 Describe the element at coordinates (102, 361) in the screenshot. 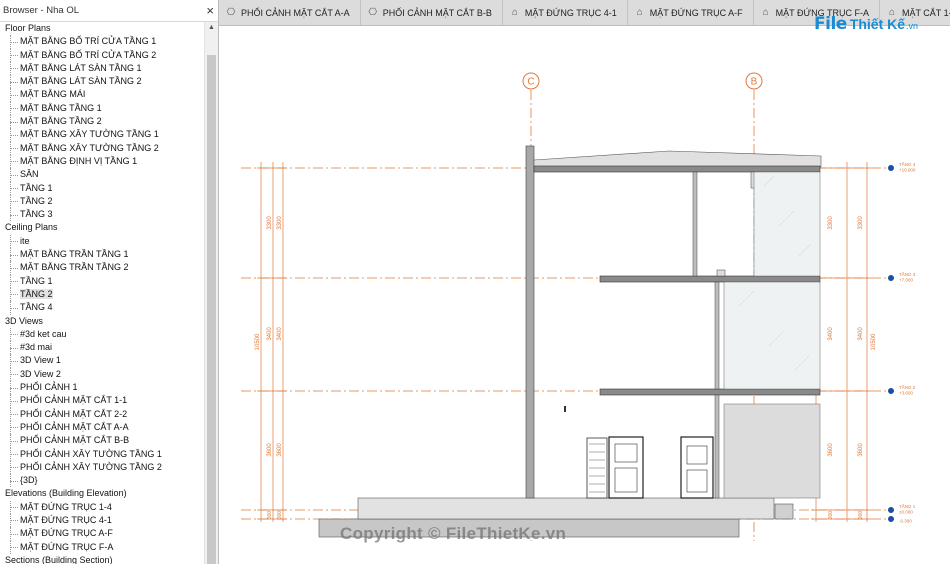

I see `browser-view-item: 3D View 1` at that location.